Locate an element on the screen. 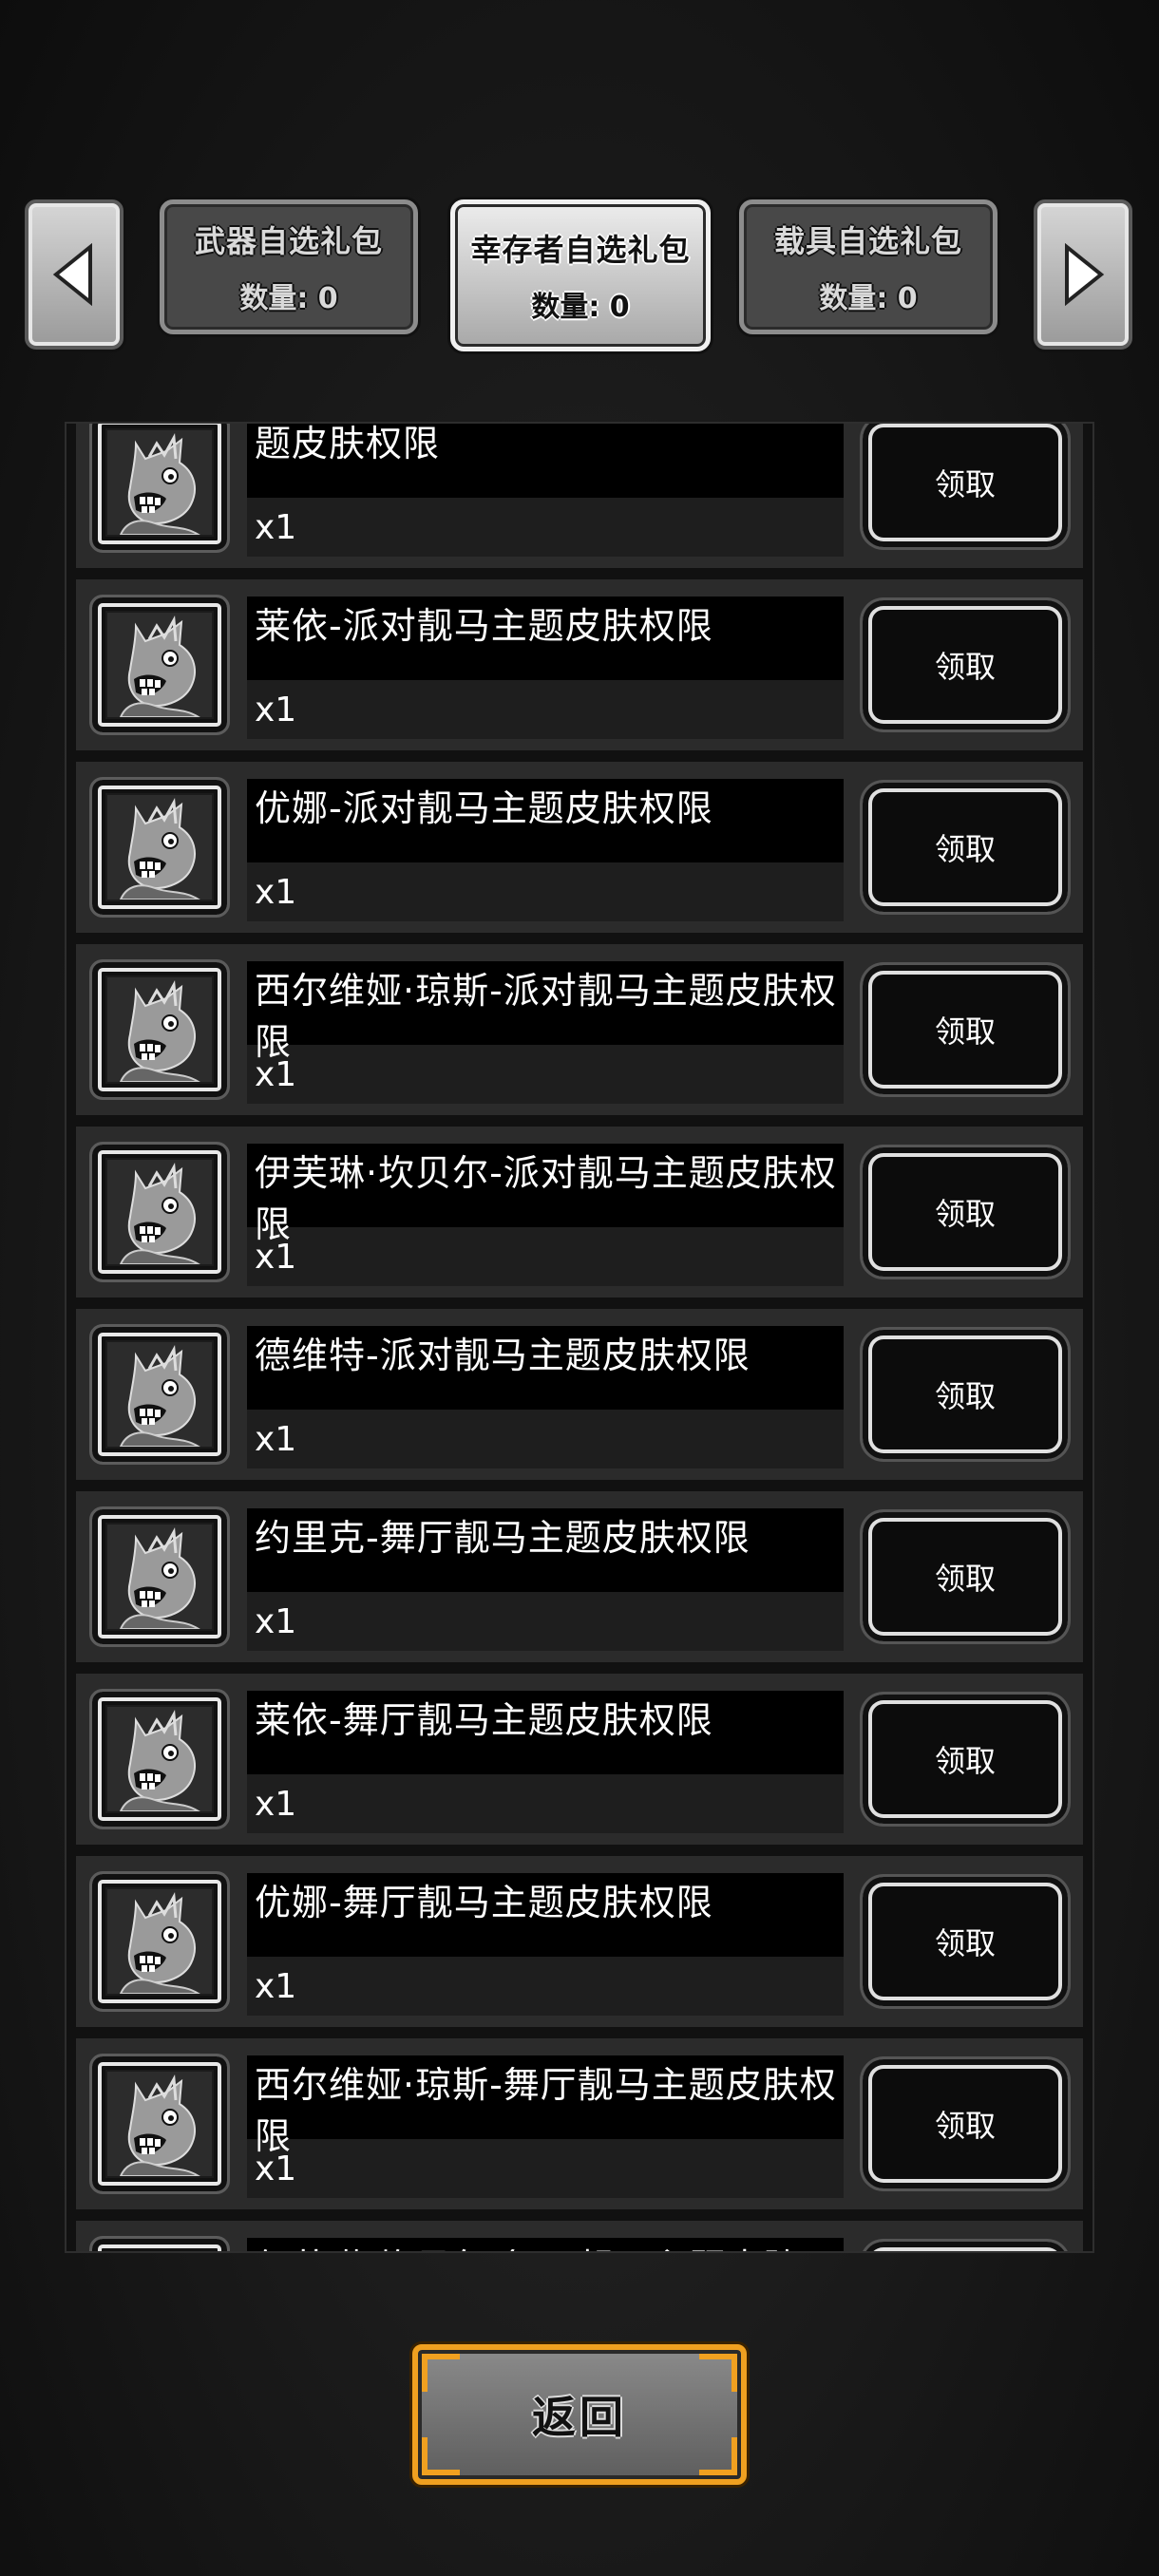 This screenshot has width=1159, height=2576. list-item: 优娜-舞厅靓马主题皮肤权限 x1 领取 is located at coordinates (579, 1941).